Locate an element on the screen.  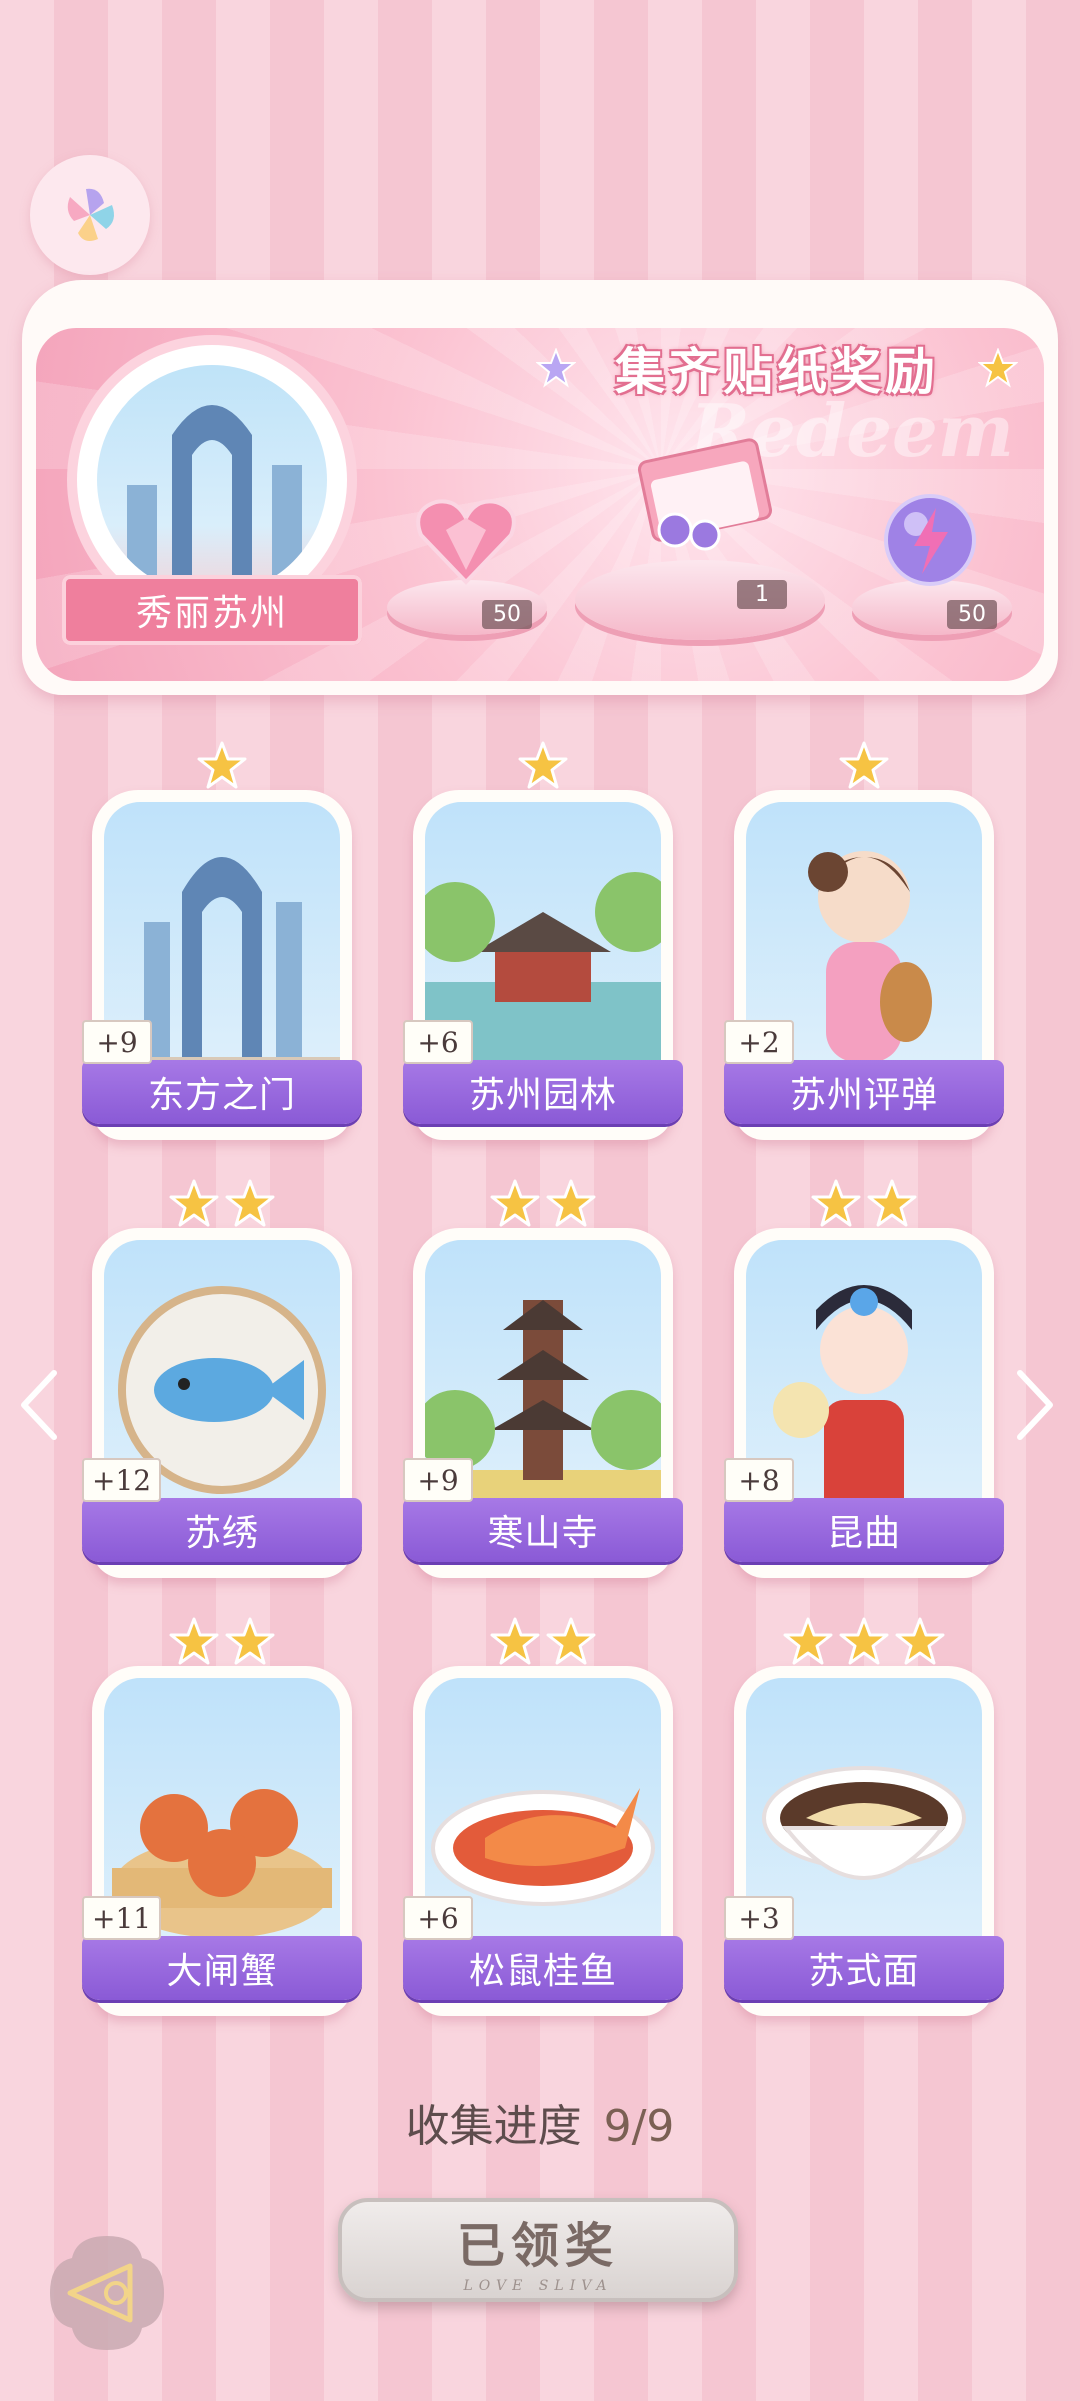
sticker-name: 东方之门 is located at coordinates (221, 1095).